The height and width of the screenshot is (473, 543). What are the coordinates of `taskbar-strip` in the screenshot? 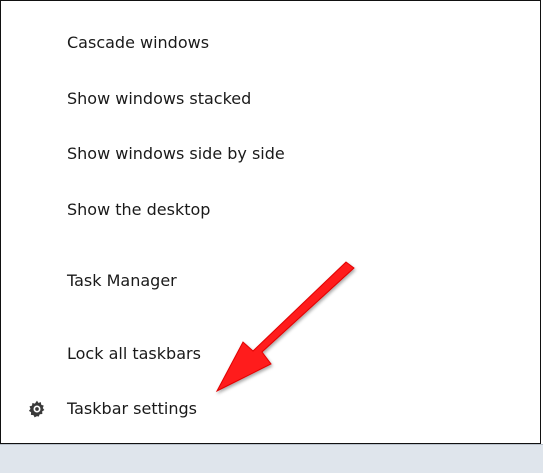 It's located at (271, 458).